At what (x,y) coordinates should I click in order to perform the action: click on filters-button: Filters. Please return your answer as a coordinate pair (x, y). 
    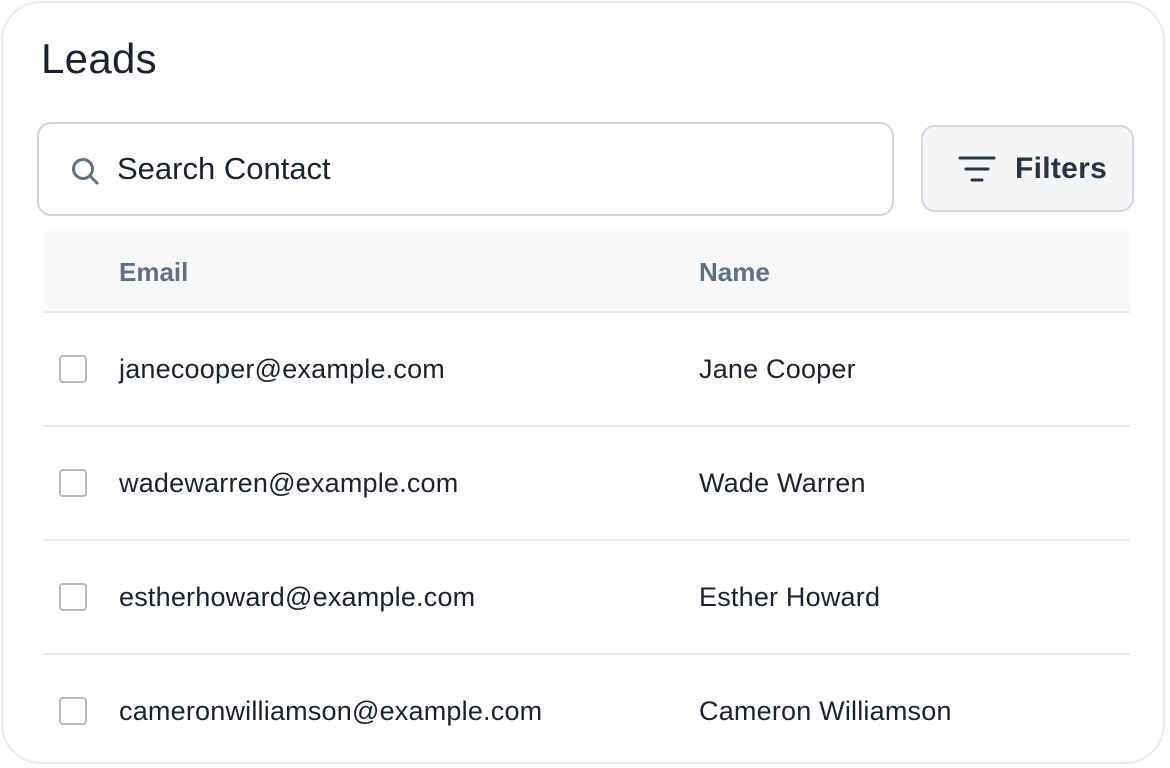
    Looking at the image, I should click on (1027, 168).